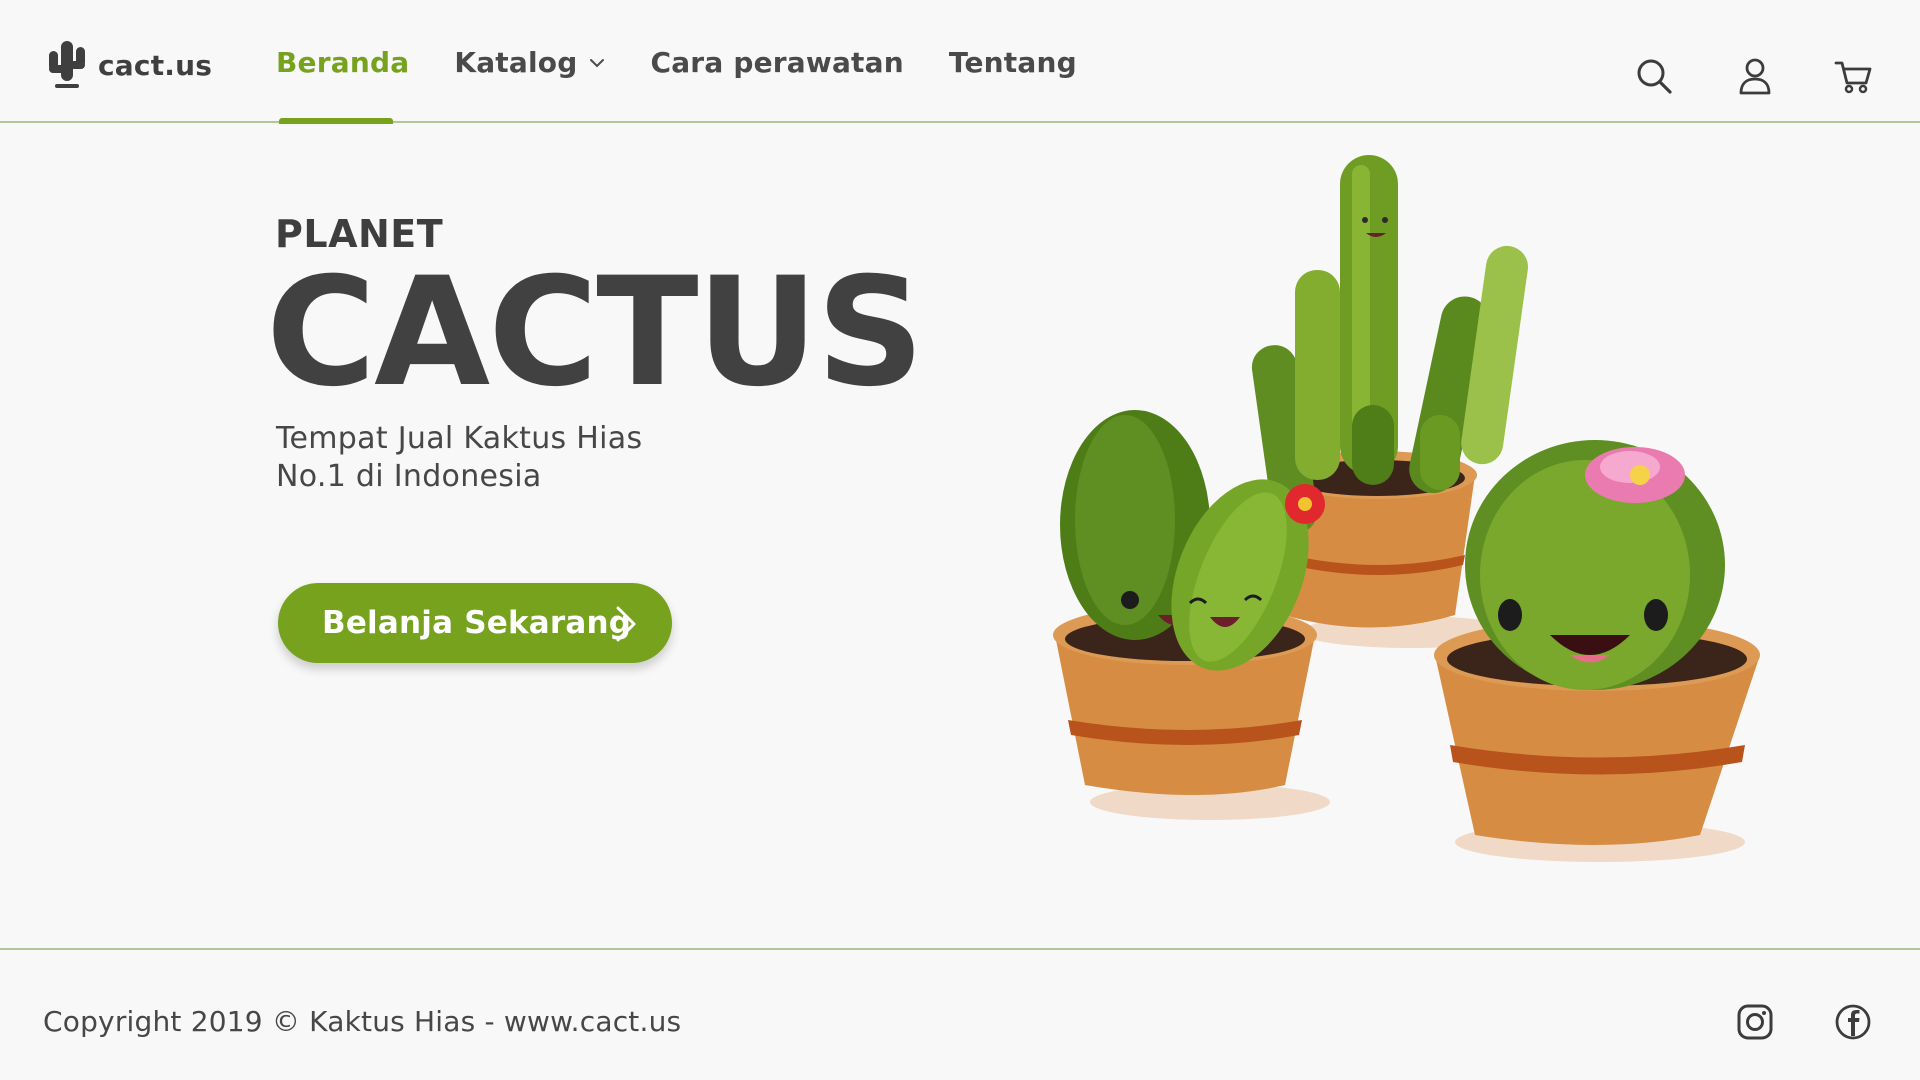 This screenshot has height=1080, width=1920. I want to click on cactus-logo-icon, so click(67, 64).